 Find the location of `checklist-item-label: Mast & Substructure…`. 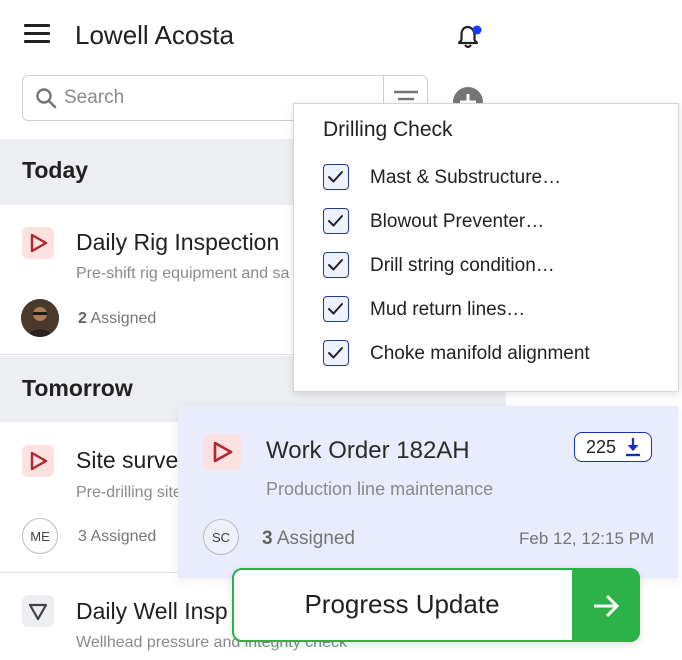

checklist-item-label: Mast & Substructure… is located at coordinates (465, 178).